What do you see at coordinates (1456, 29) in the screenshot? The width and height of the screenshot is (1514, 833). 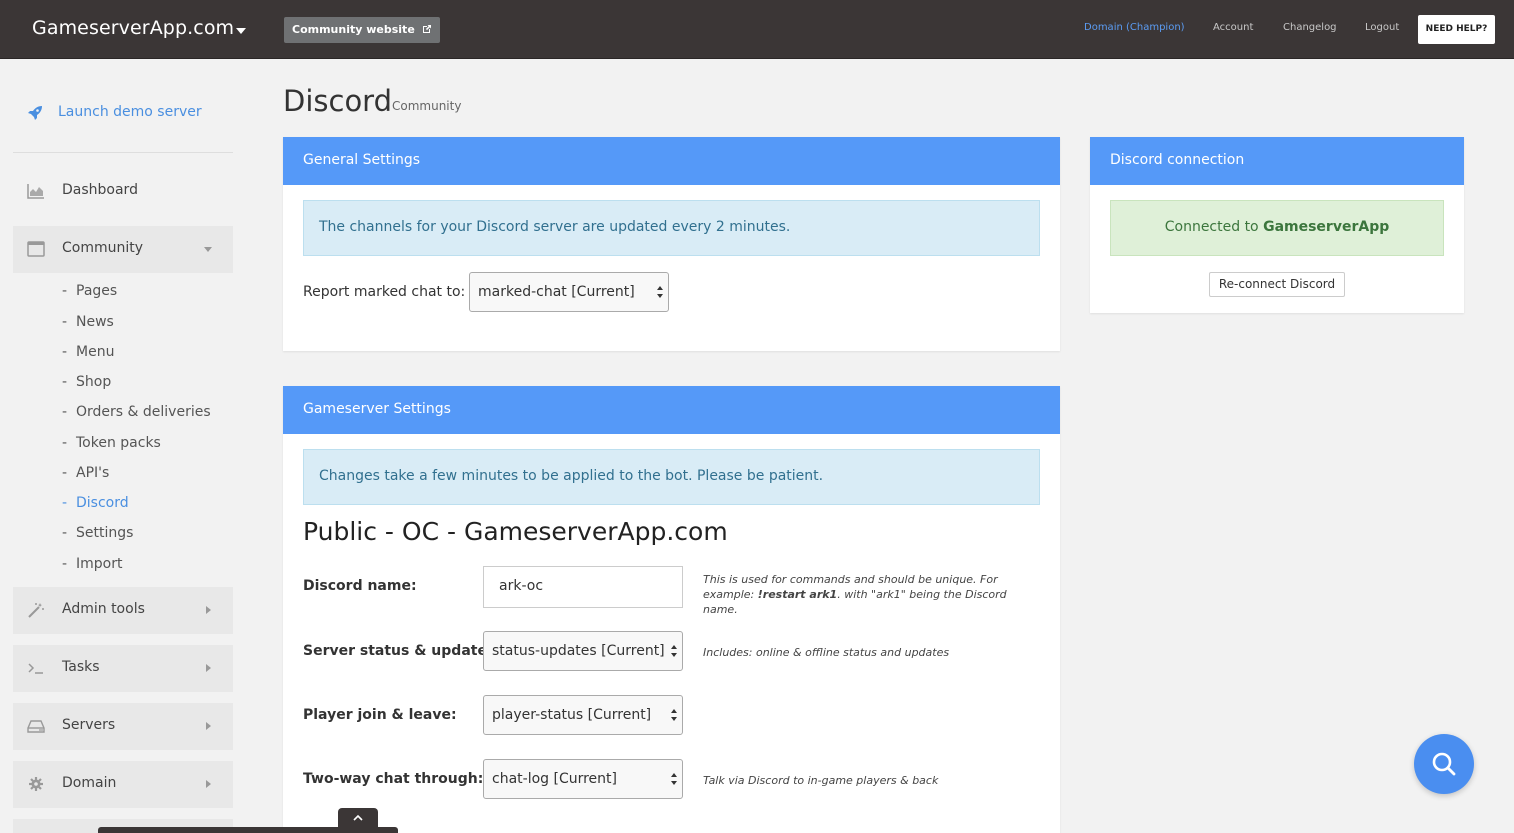 I see `need-help-button: NEED HELP?` at bounding box center [1456, 29].